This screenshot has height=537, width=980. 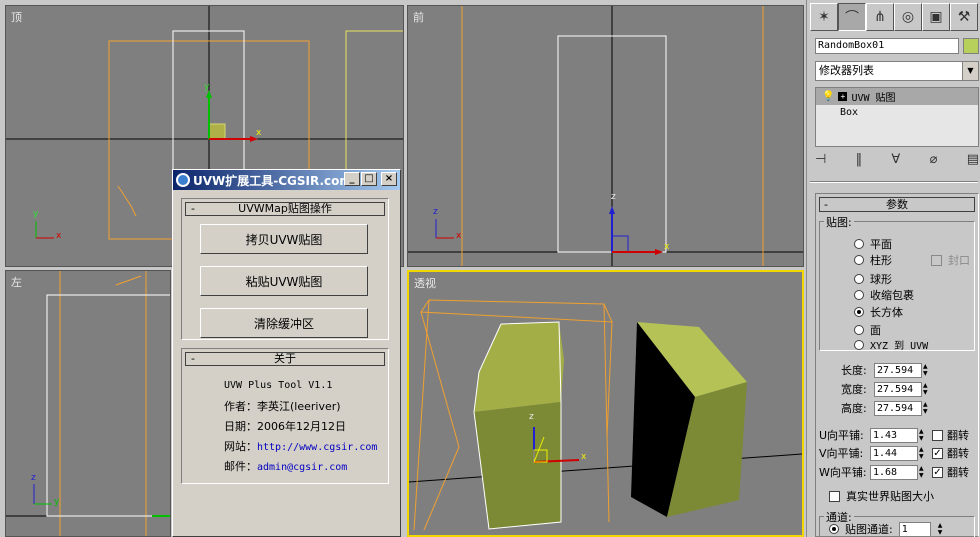 I want to click on real-world-map-size-checkbox: 真实世界贴图大小, so click(x=881, y=496).